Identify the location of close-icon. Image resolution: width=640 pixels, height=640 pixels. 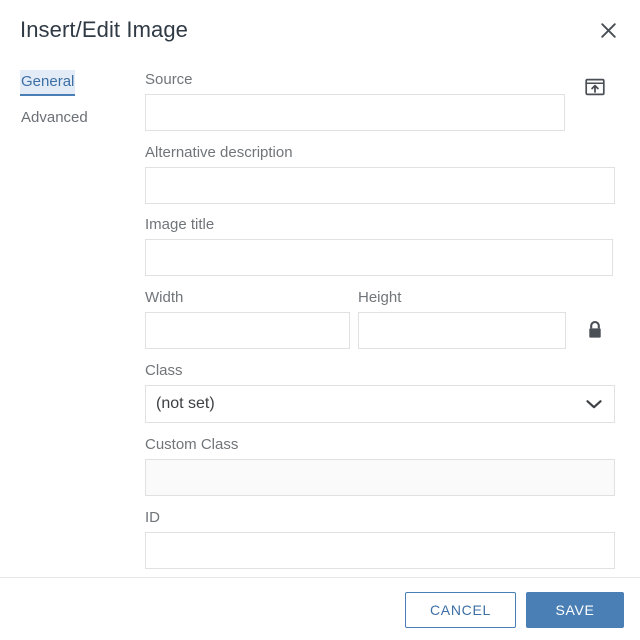
(608, 30).